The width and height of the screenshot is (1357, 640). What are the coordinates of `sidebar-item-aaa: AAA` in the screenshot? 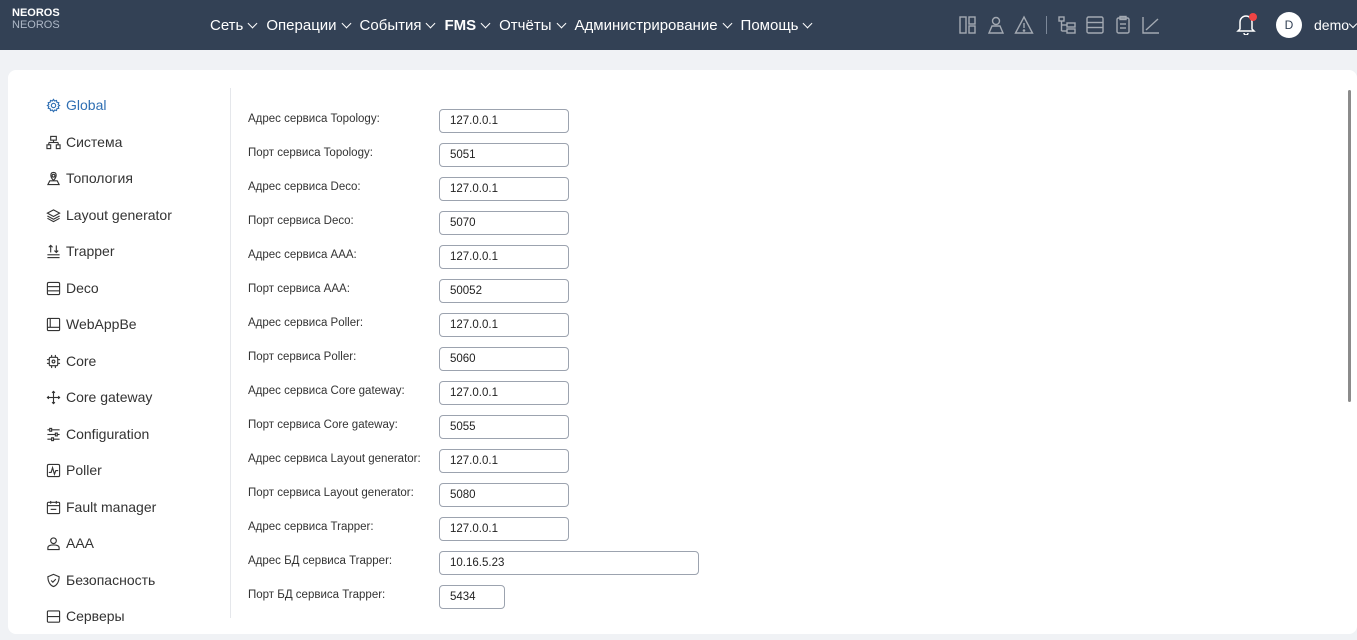 It's located at (70, 543).